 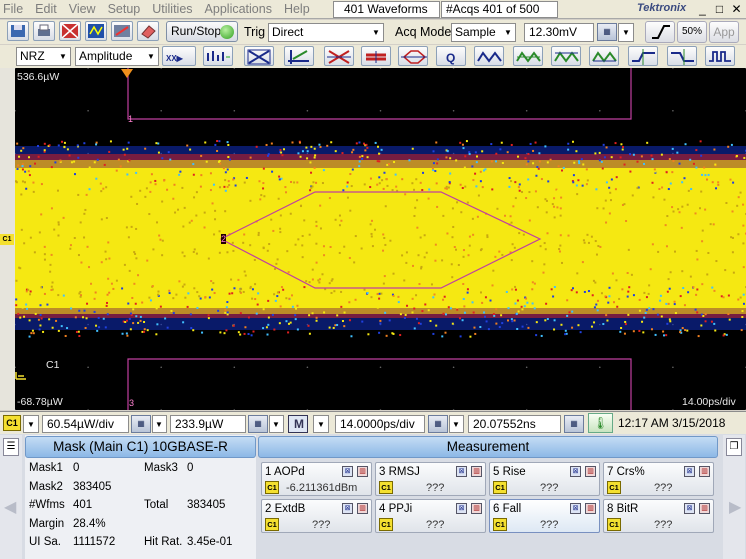 I want to click on scroll-right-icon: ▶, so click(x=735, y=507).